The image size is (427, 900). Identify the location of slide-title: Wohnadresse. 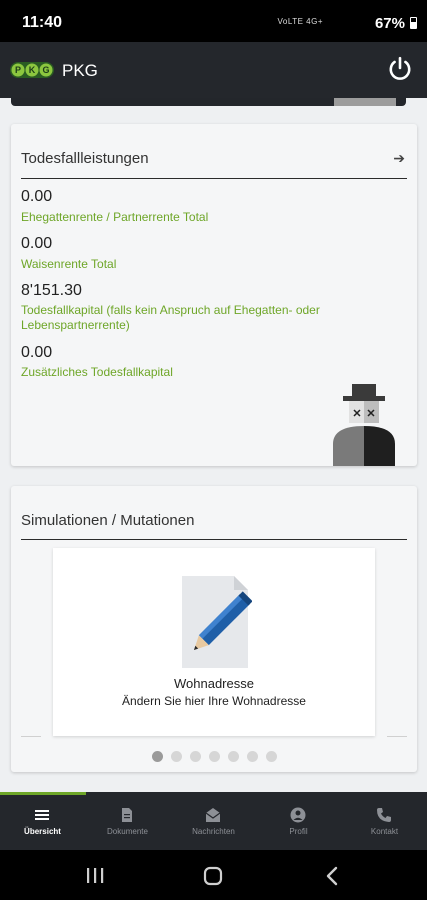
(214, 683).